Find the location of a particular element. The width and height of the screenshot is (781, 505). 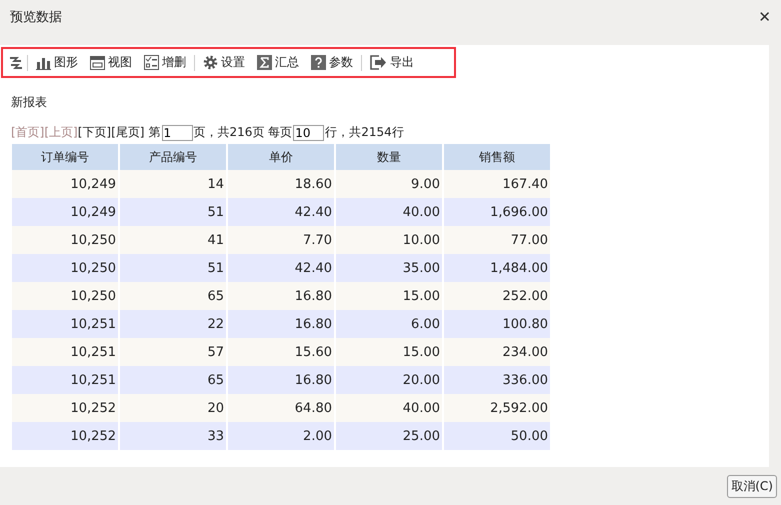

report-title: 新报表 is located at coordinates (29, 102).